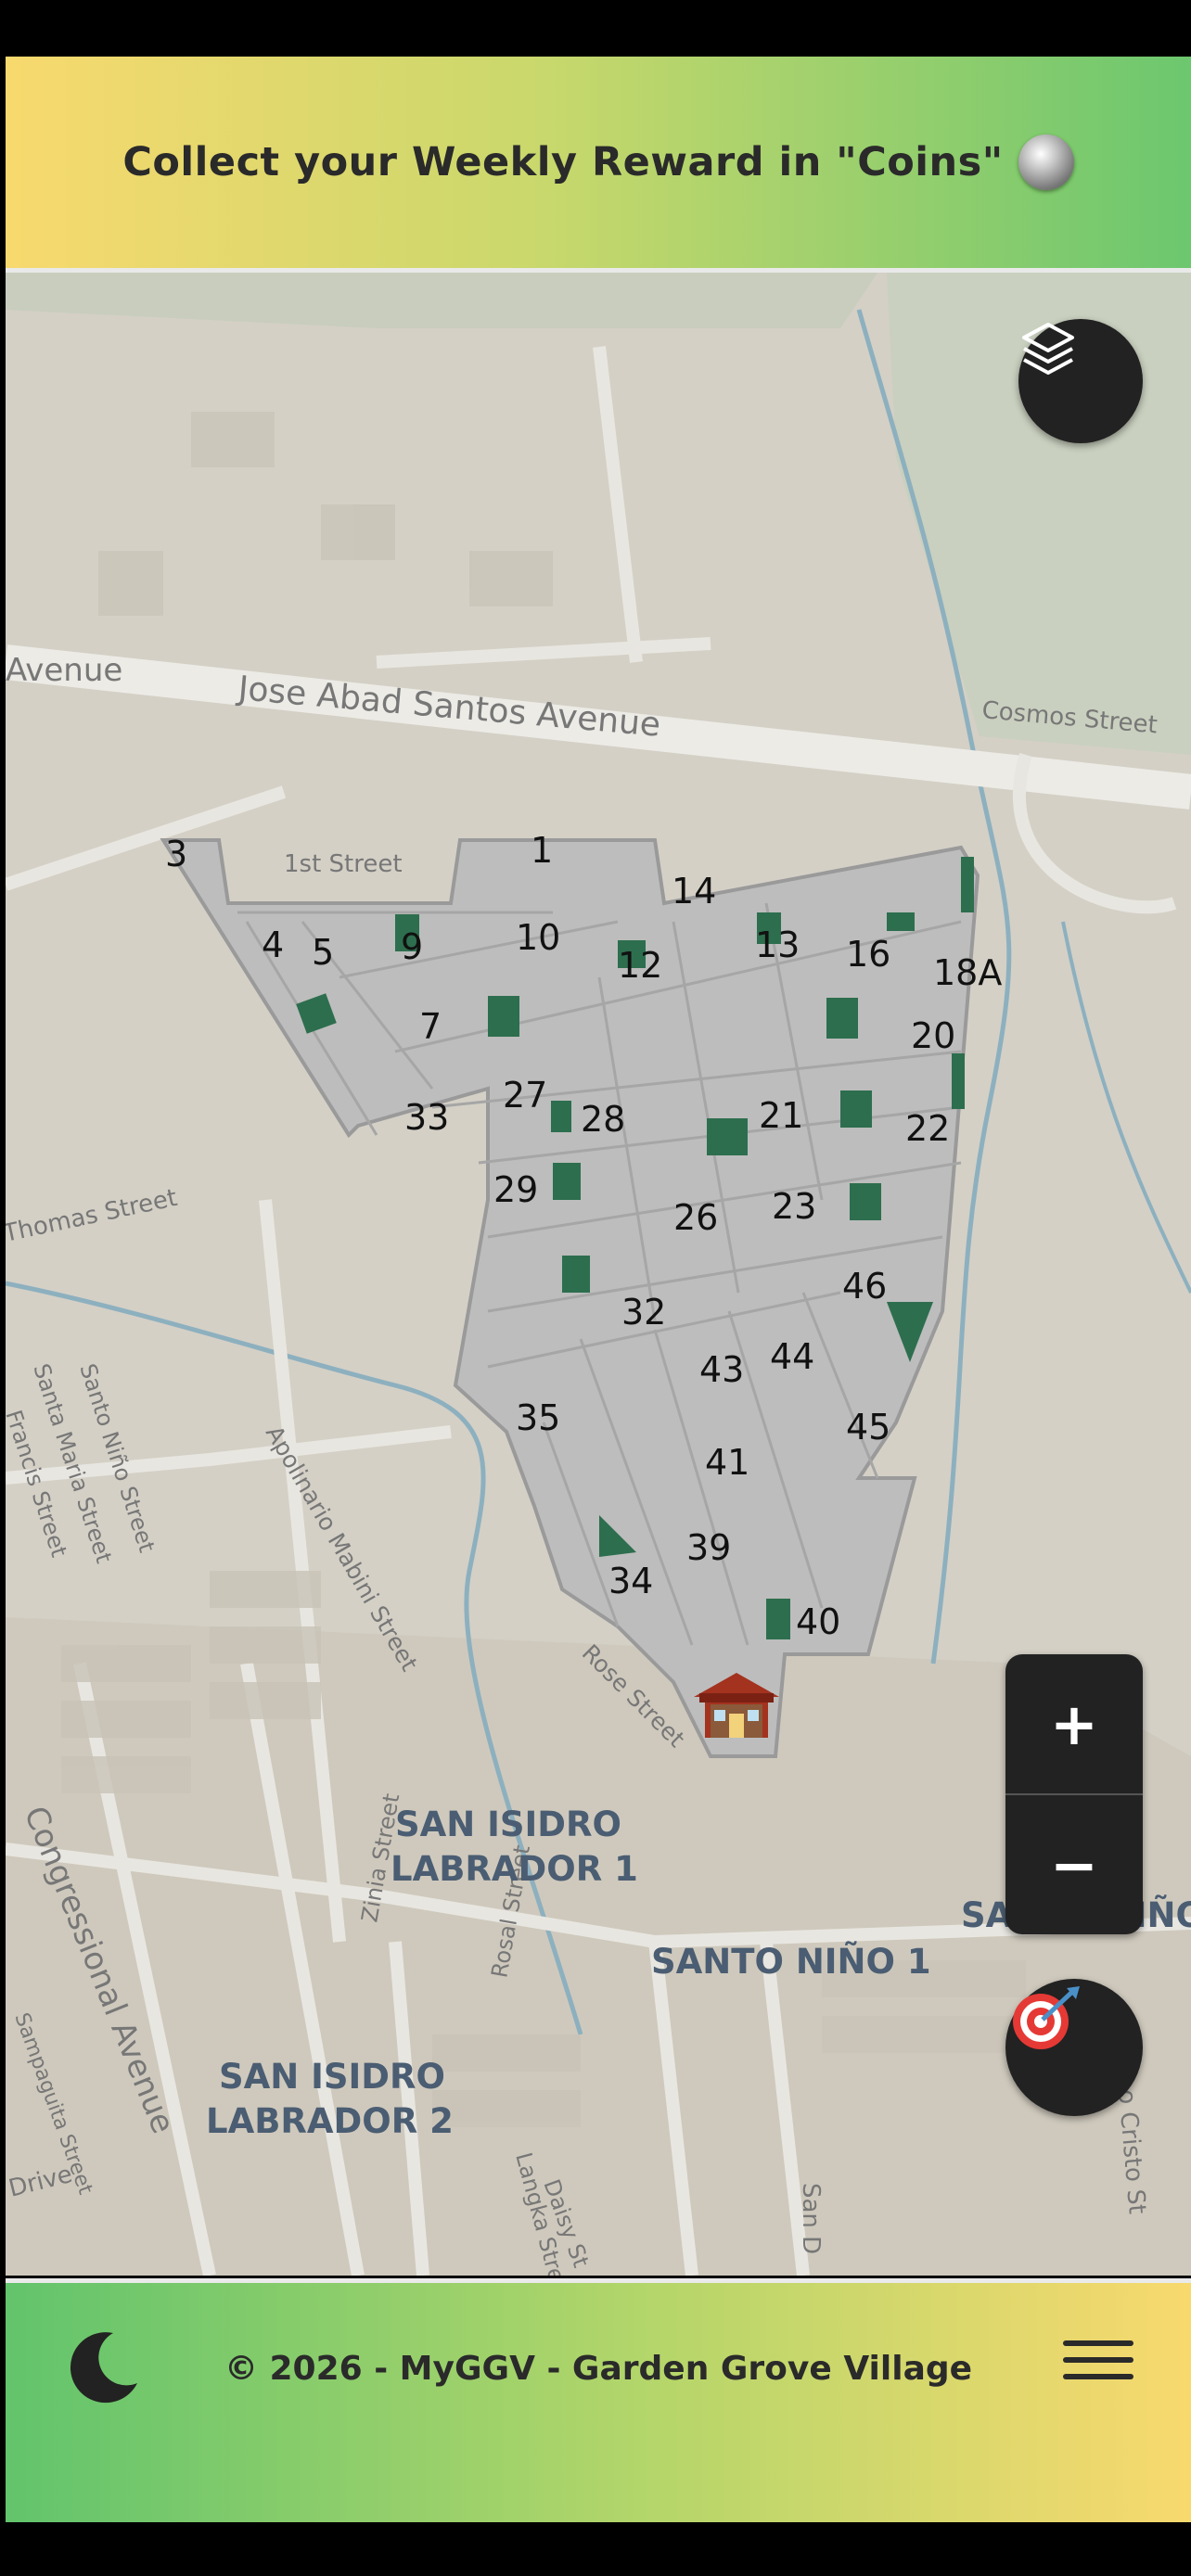 The height and width of the screenshot is (2576, 1191). Describe the element at coordinates (643, 1312) in the screenshot. I see `lot-label: 32` at that location.